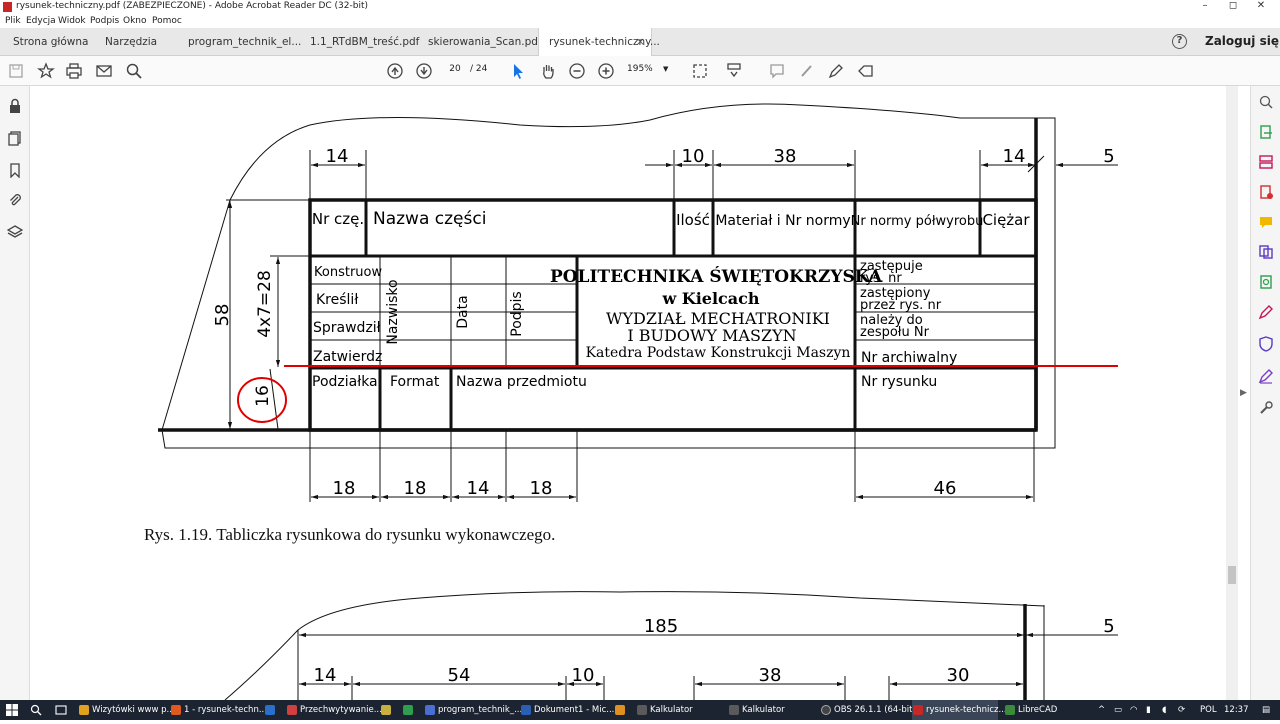 The image size is (1280, 724). What do you see at coordinates (15, 170) in the screenshot?
I see `bookmark-icon` at bounding box center [15, 170].